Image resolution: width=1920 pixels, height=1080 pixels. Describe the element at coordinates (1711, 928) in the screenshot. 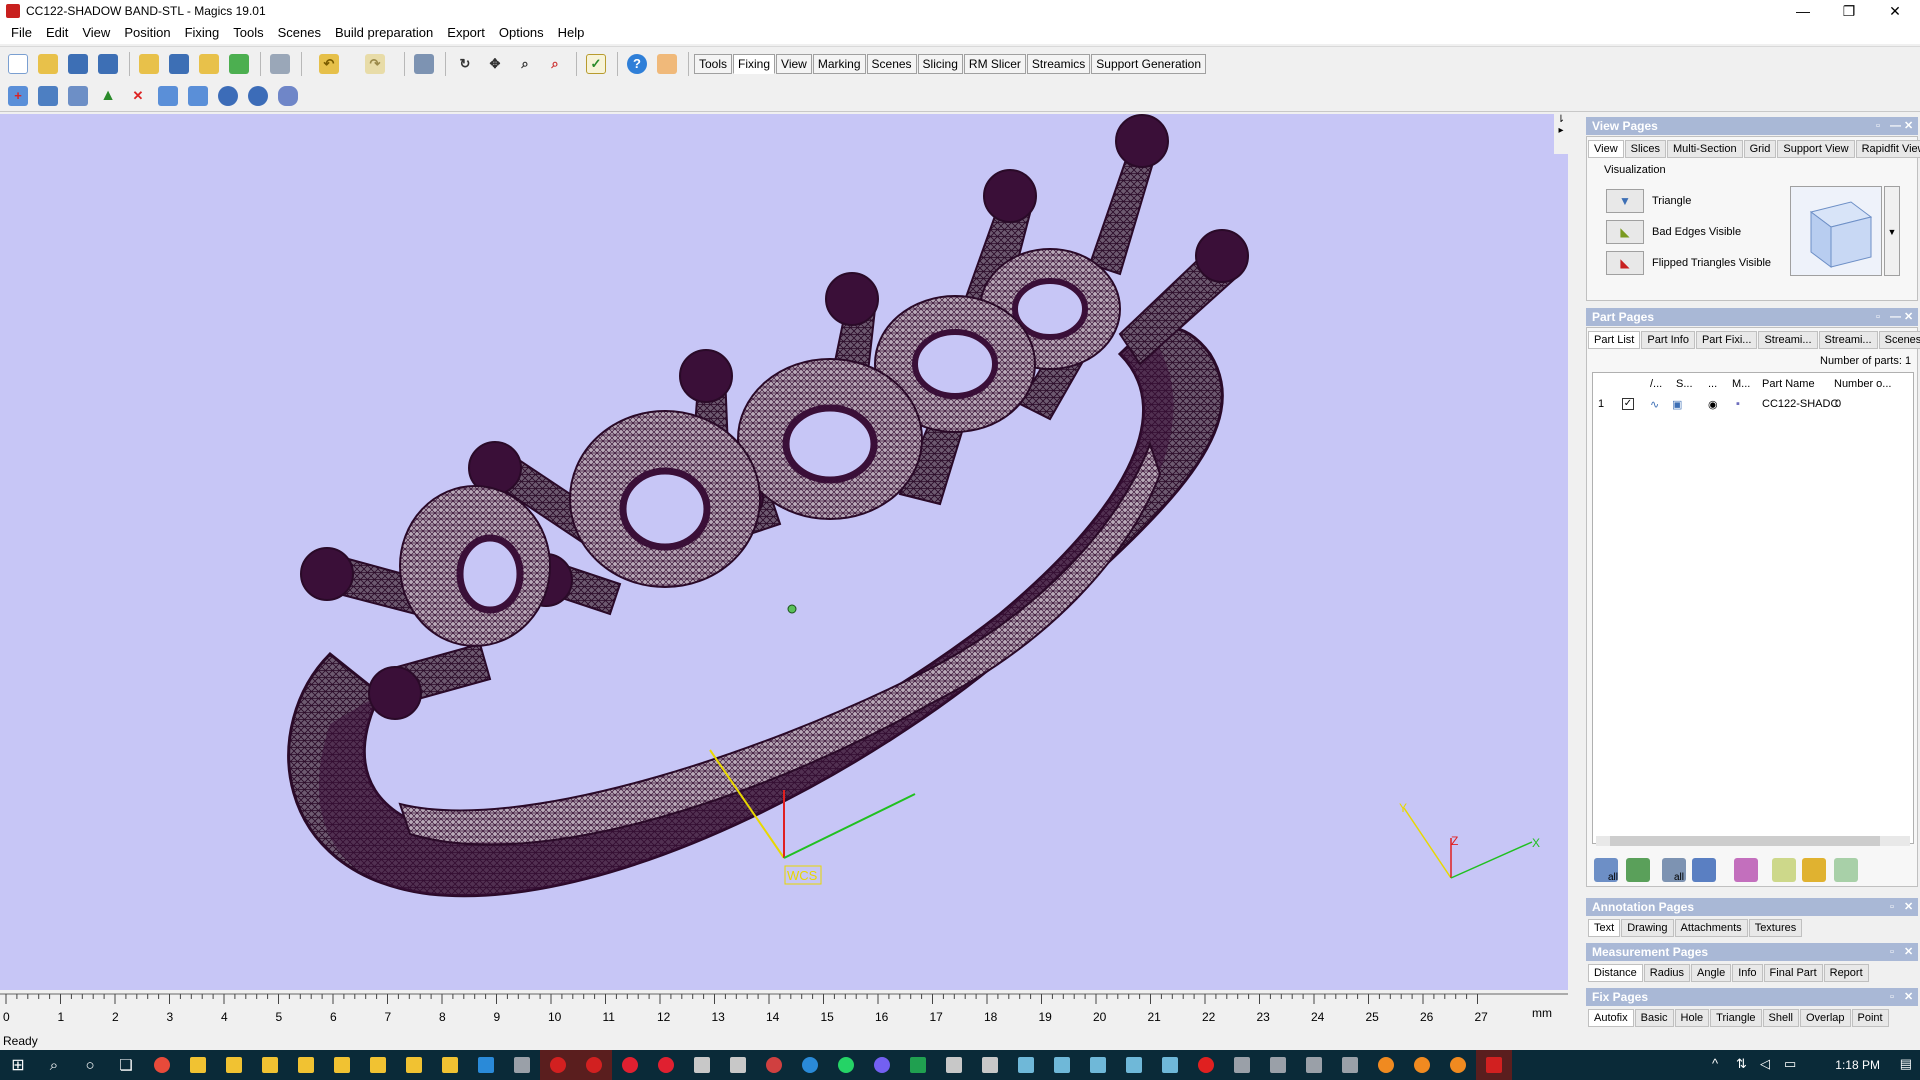

I see `tab-attachments: Attachments` at that location.